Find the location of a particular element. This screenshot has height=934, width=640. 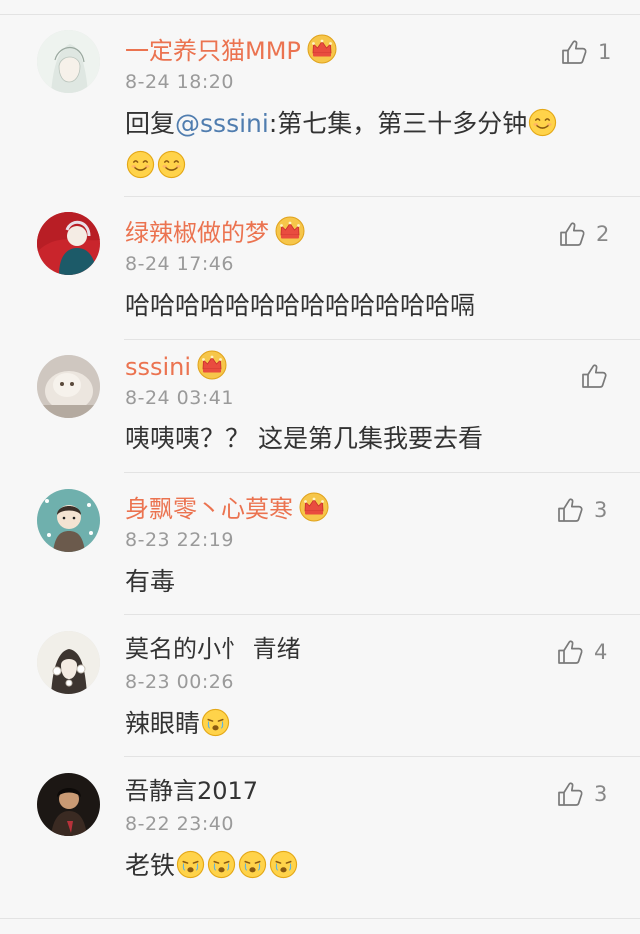

like-button is located at coordinates (599, 376).